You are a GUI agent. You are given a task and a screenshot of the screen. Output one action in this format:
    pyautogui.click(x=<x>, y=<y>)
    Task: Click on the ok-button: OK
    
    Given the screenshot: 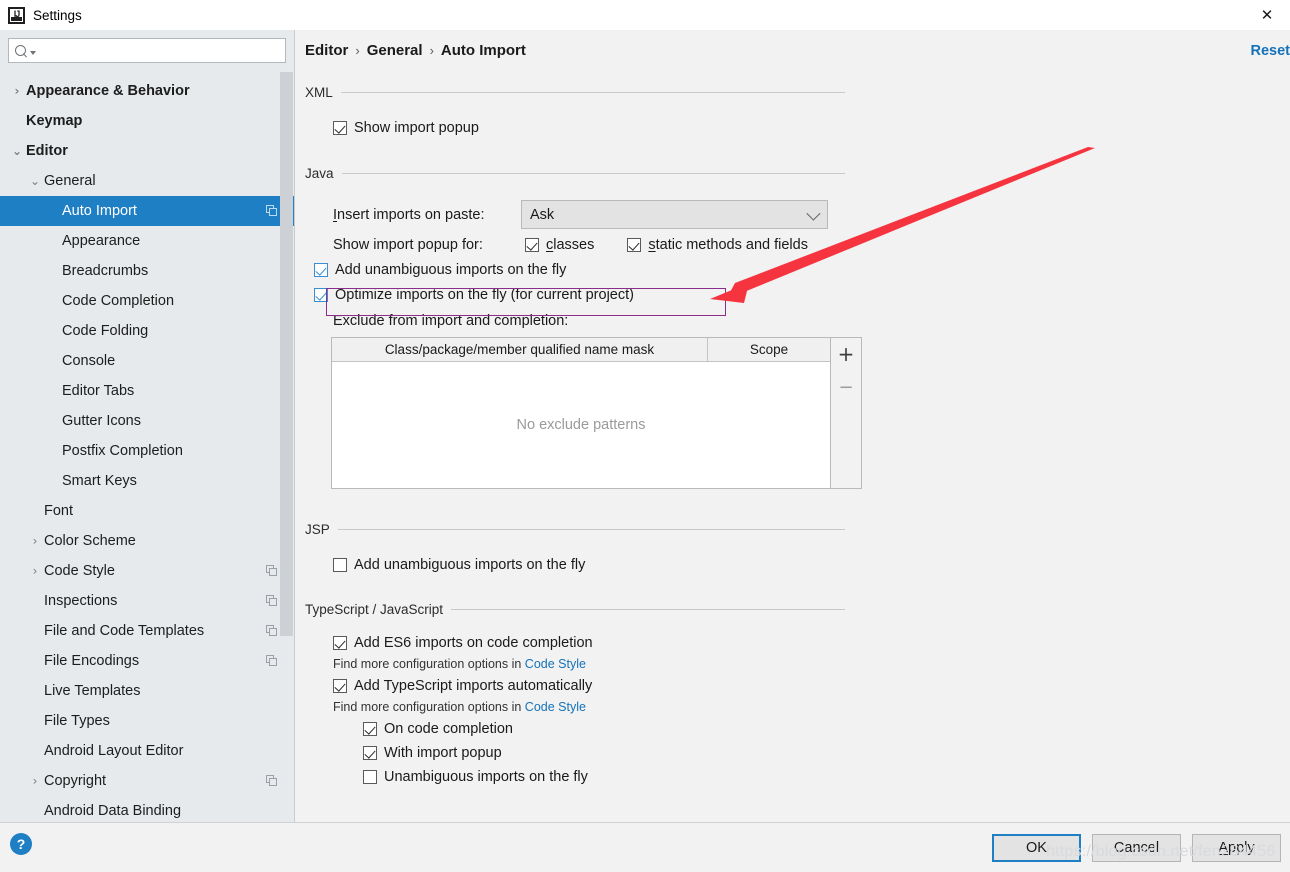 What is the action you would take?
    pyautogui.click(x=1036, y=848)
    